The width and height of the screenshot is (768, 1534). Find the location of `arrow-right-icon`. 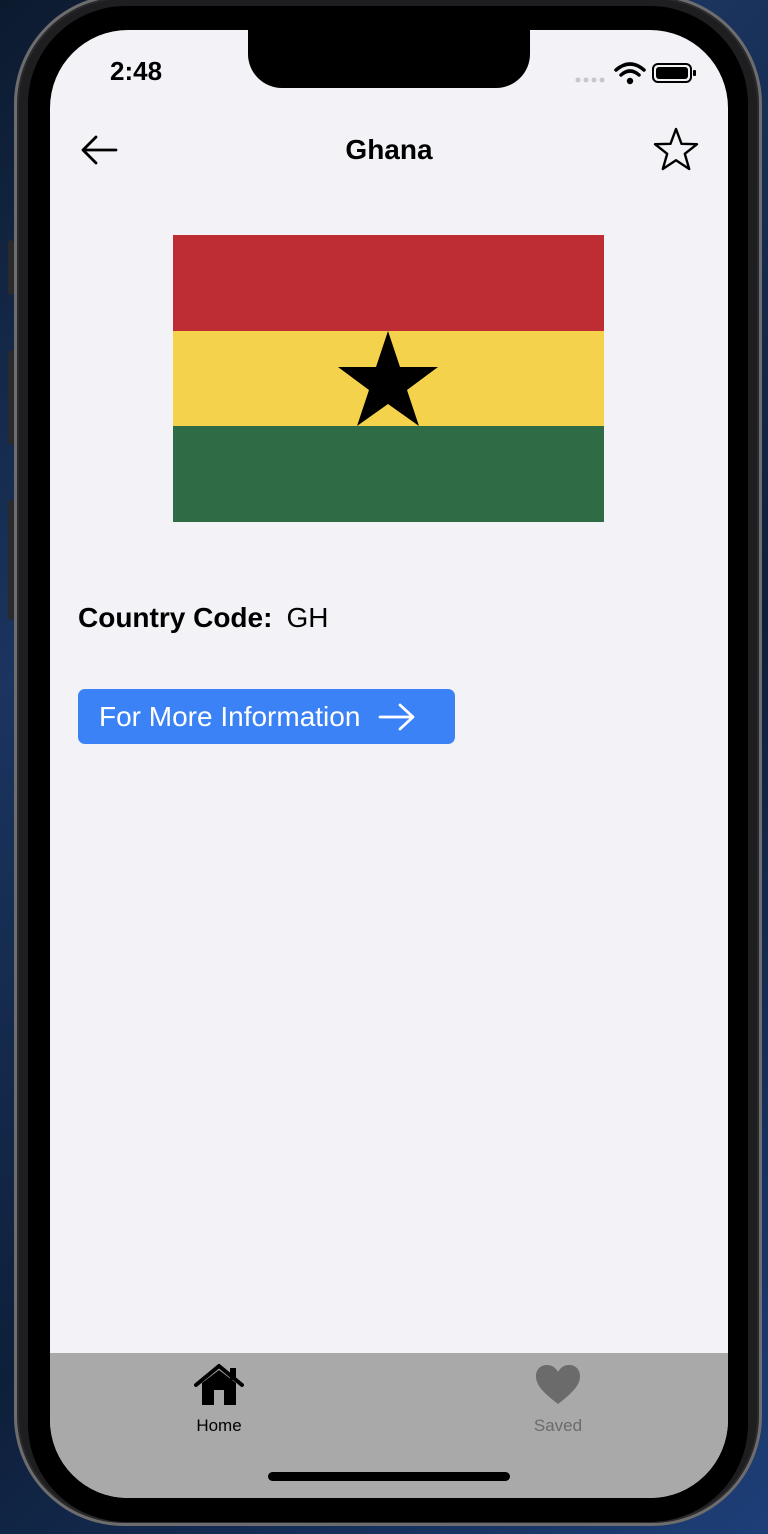

arrow-right-icon is located at coordinates (397, 716).